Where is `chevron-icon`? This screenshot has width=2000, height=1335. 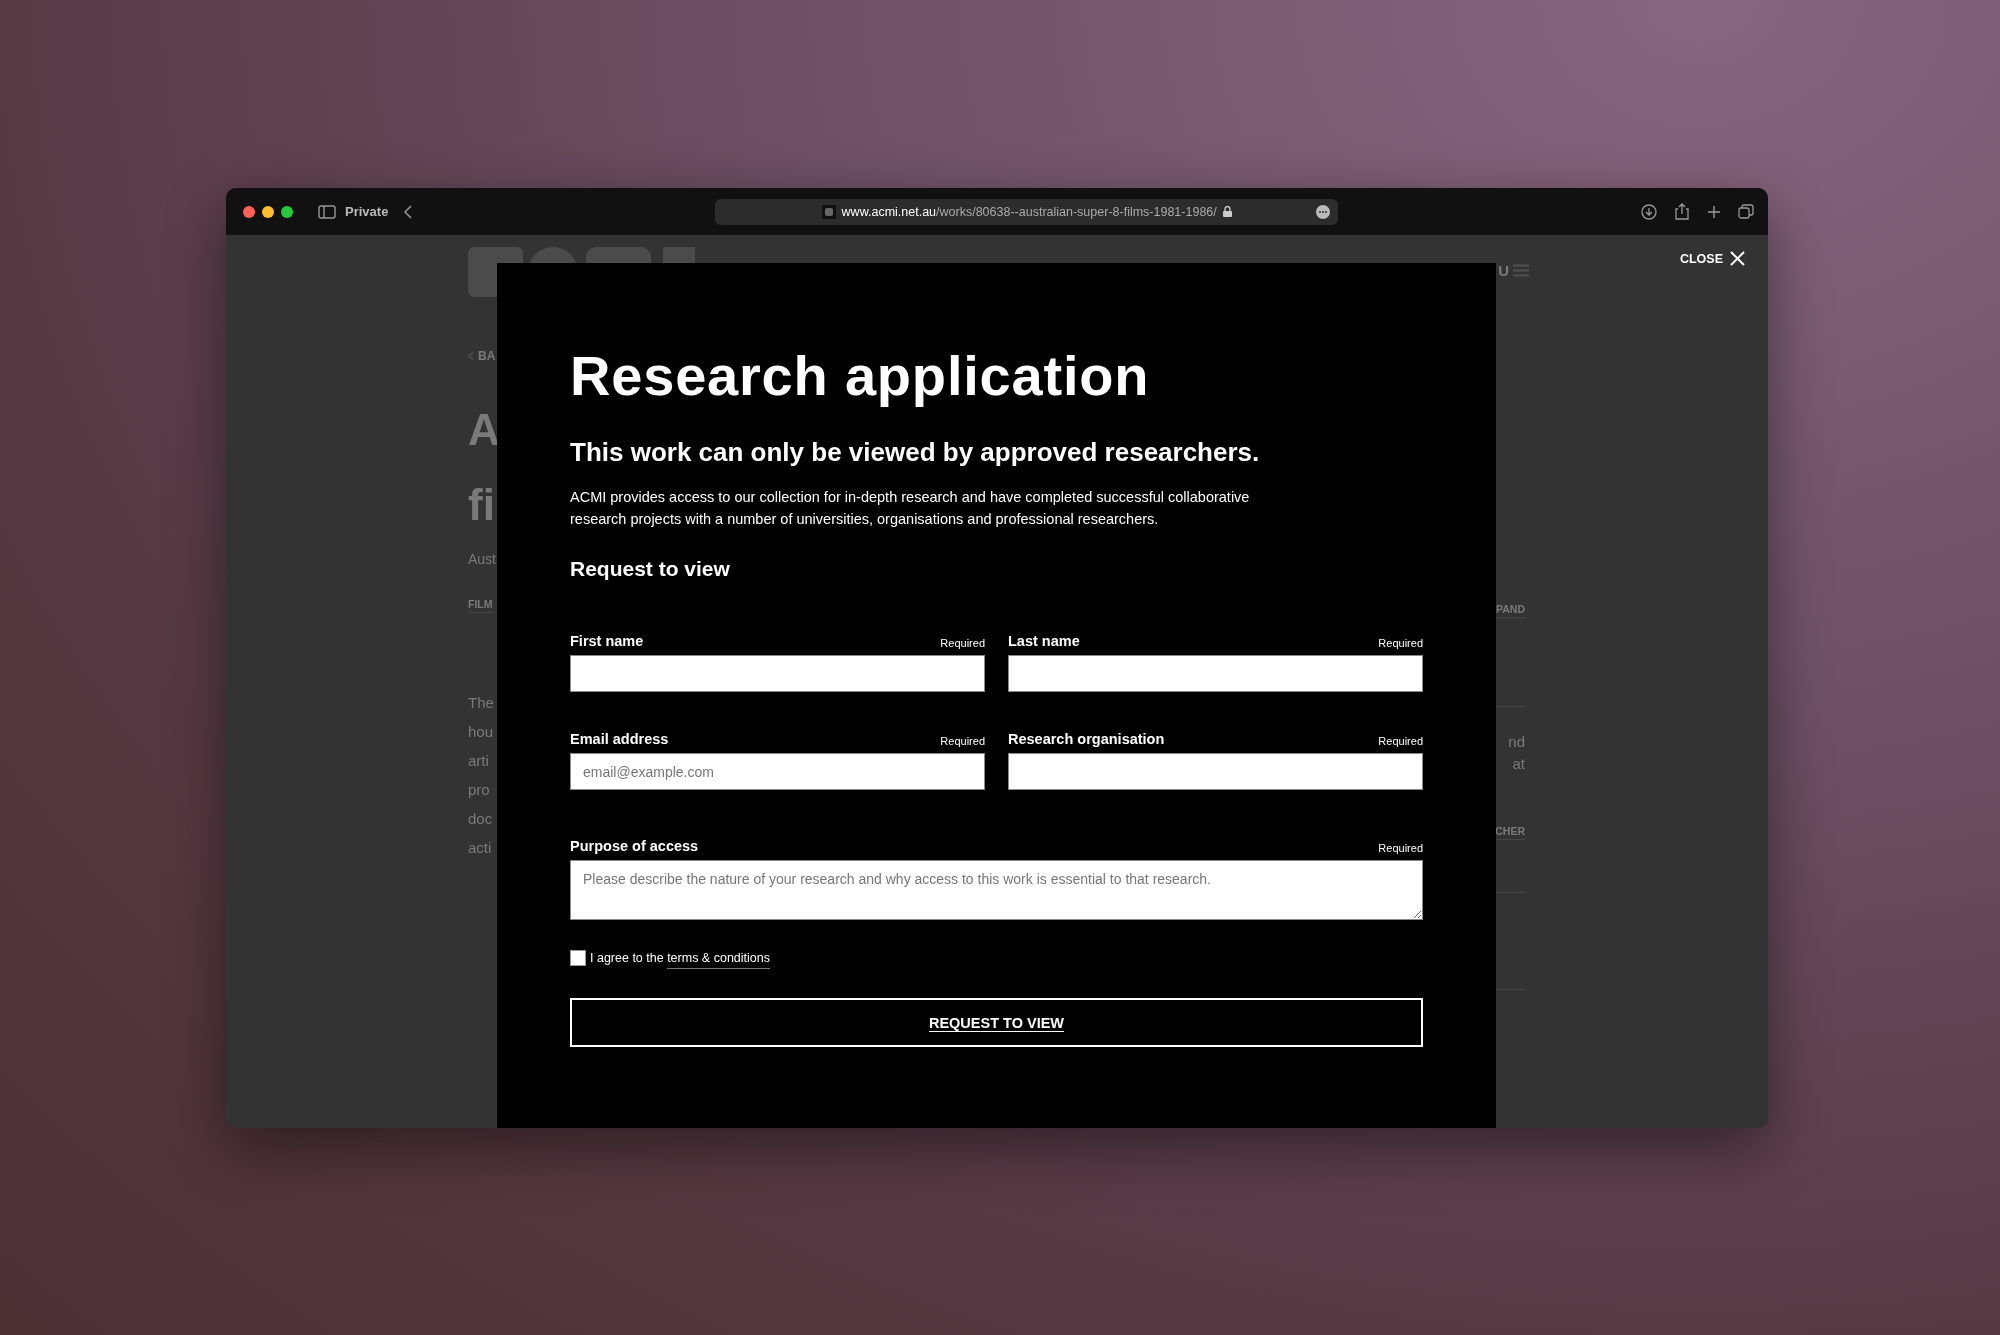 chevron-icon is located at coordinates (471, 356).